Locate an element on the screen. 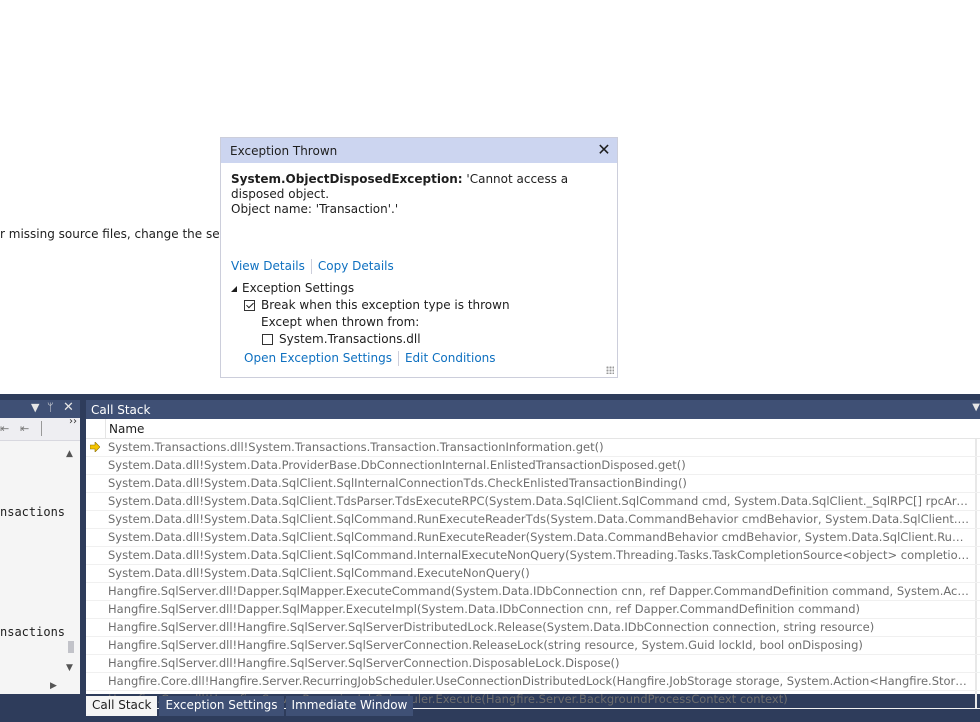  open-exception-settings-link: Open Exception Settings is located at coordinates (318, 358).